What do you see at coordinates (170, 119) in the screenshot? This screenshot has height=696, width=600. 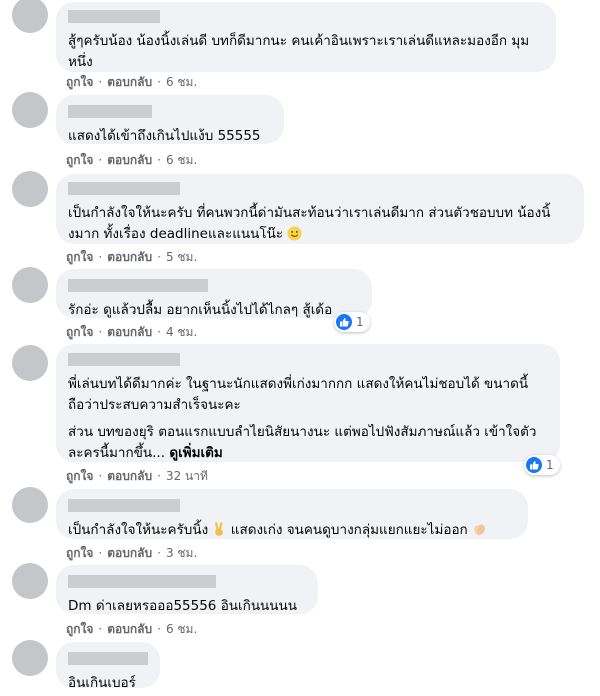 I see `comment-bubble: แสดงได้เข้าถึงเกินไปแง้บ 55555` at bounding box center [170, 119].